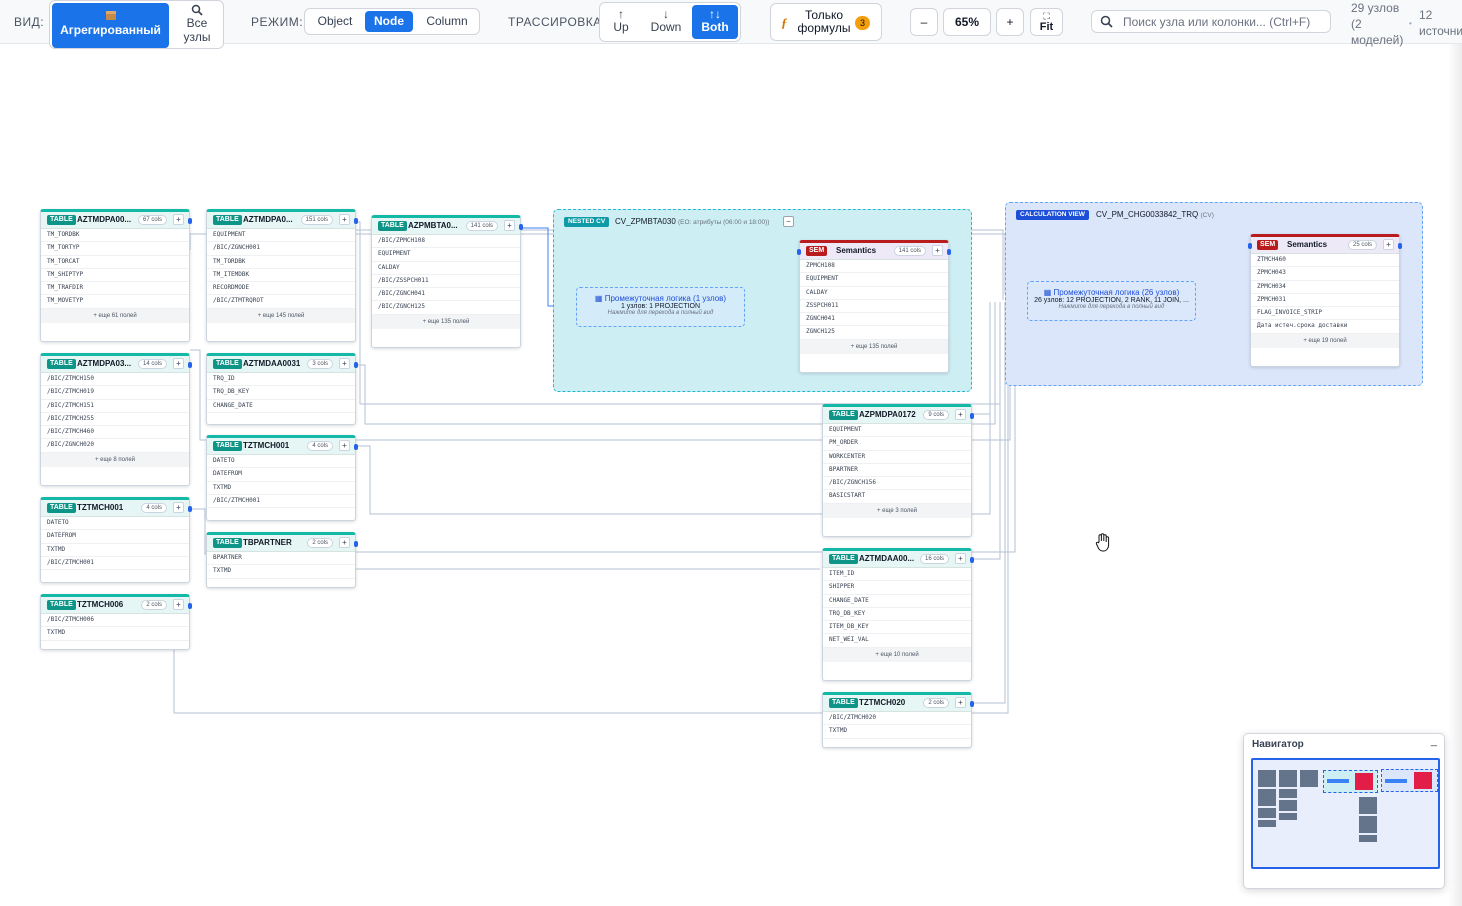  I want to click on node-header: TABLE AZPMBTA0... 141 cols +, so click(446, 226).